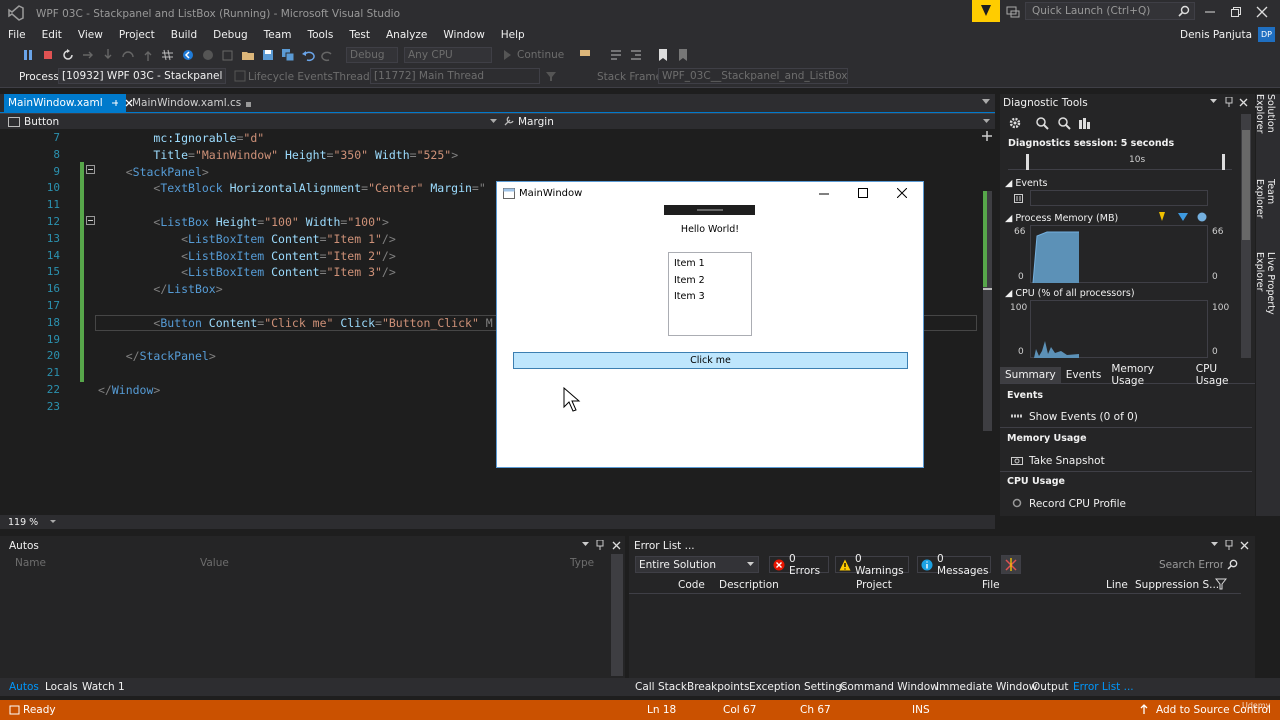 The width and height of the screenshot is (1280, 720). Describe the element at coordinates (585, 544) in the screenshot. I see `autos-dropdown-icon` at that location.